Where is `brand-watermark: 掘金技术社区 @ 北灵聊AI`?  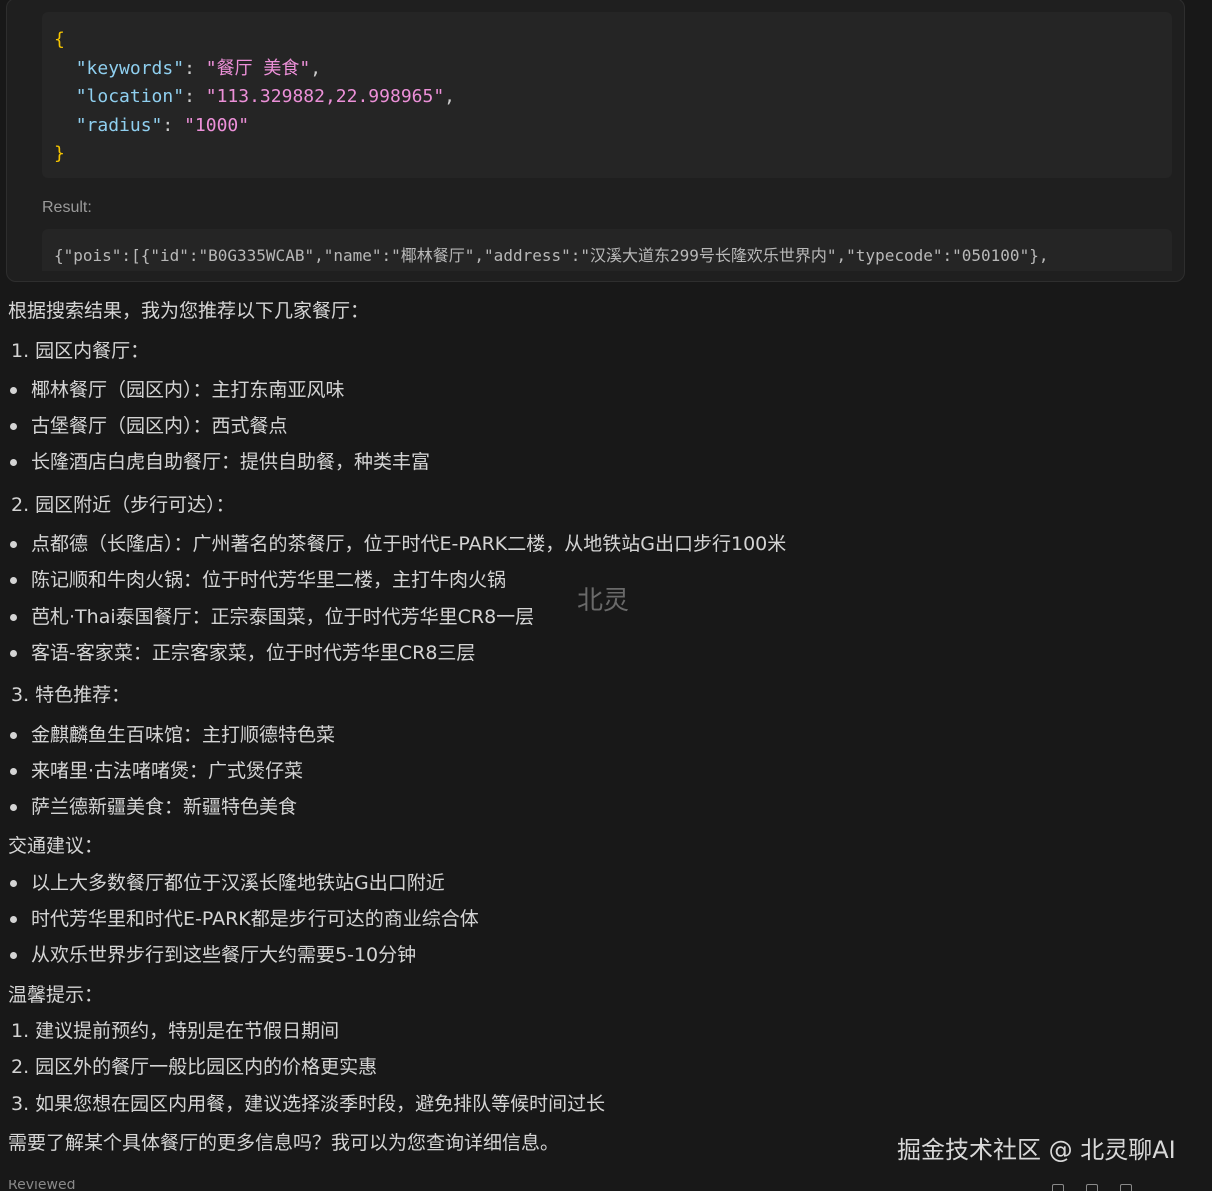 brand-watermark: 掘金技术社区 @ 北灵聊AI is located at coordinates (1036, 1150).